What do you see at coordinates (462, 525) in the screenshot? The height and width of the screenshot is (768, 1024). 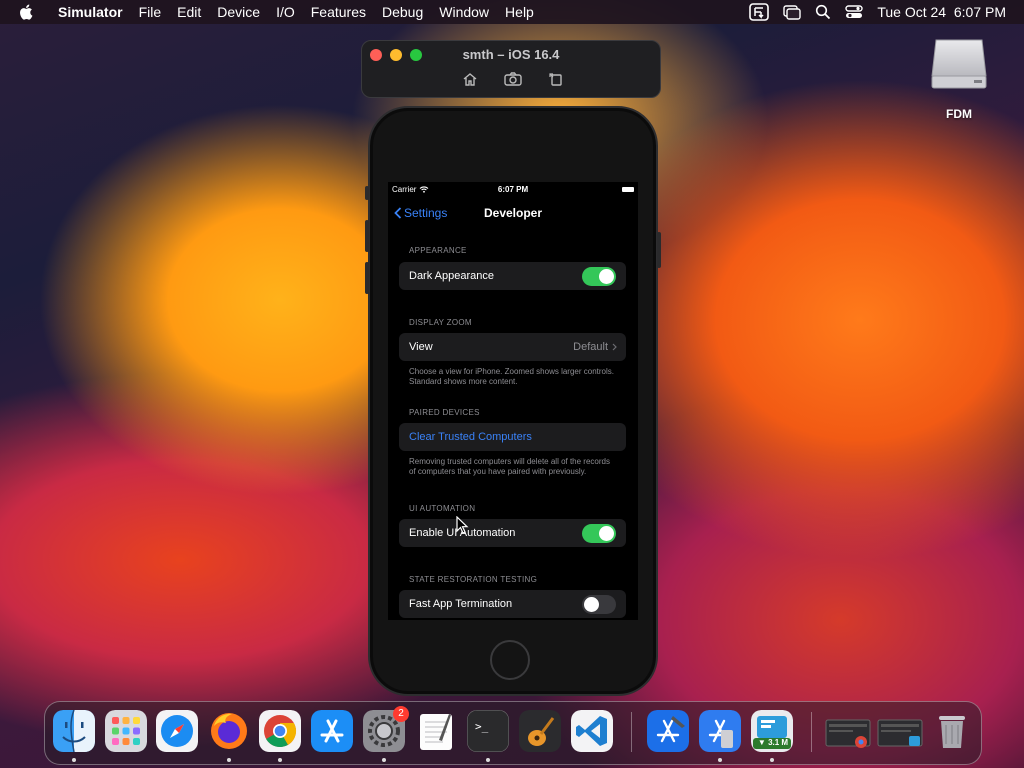 I see `mouse-cursor-icon` at bounding box center [462, 525].